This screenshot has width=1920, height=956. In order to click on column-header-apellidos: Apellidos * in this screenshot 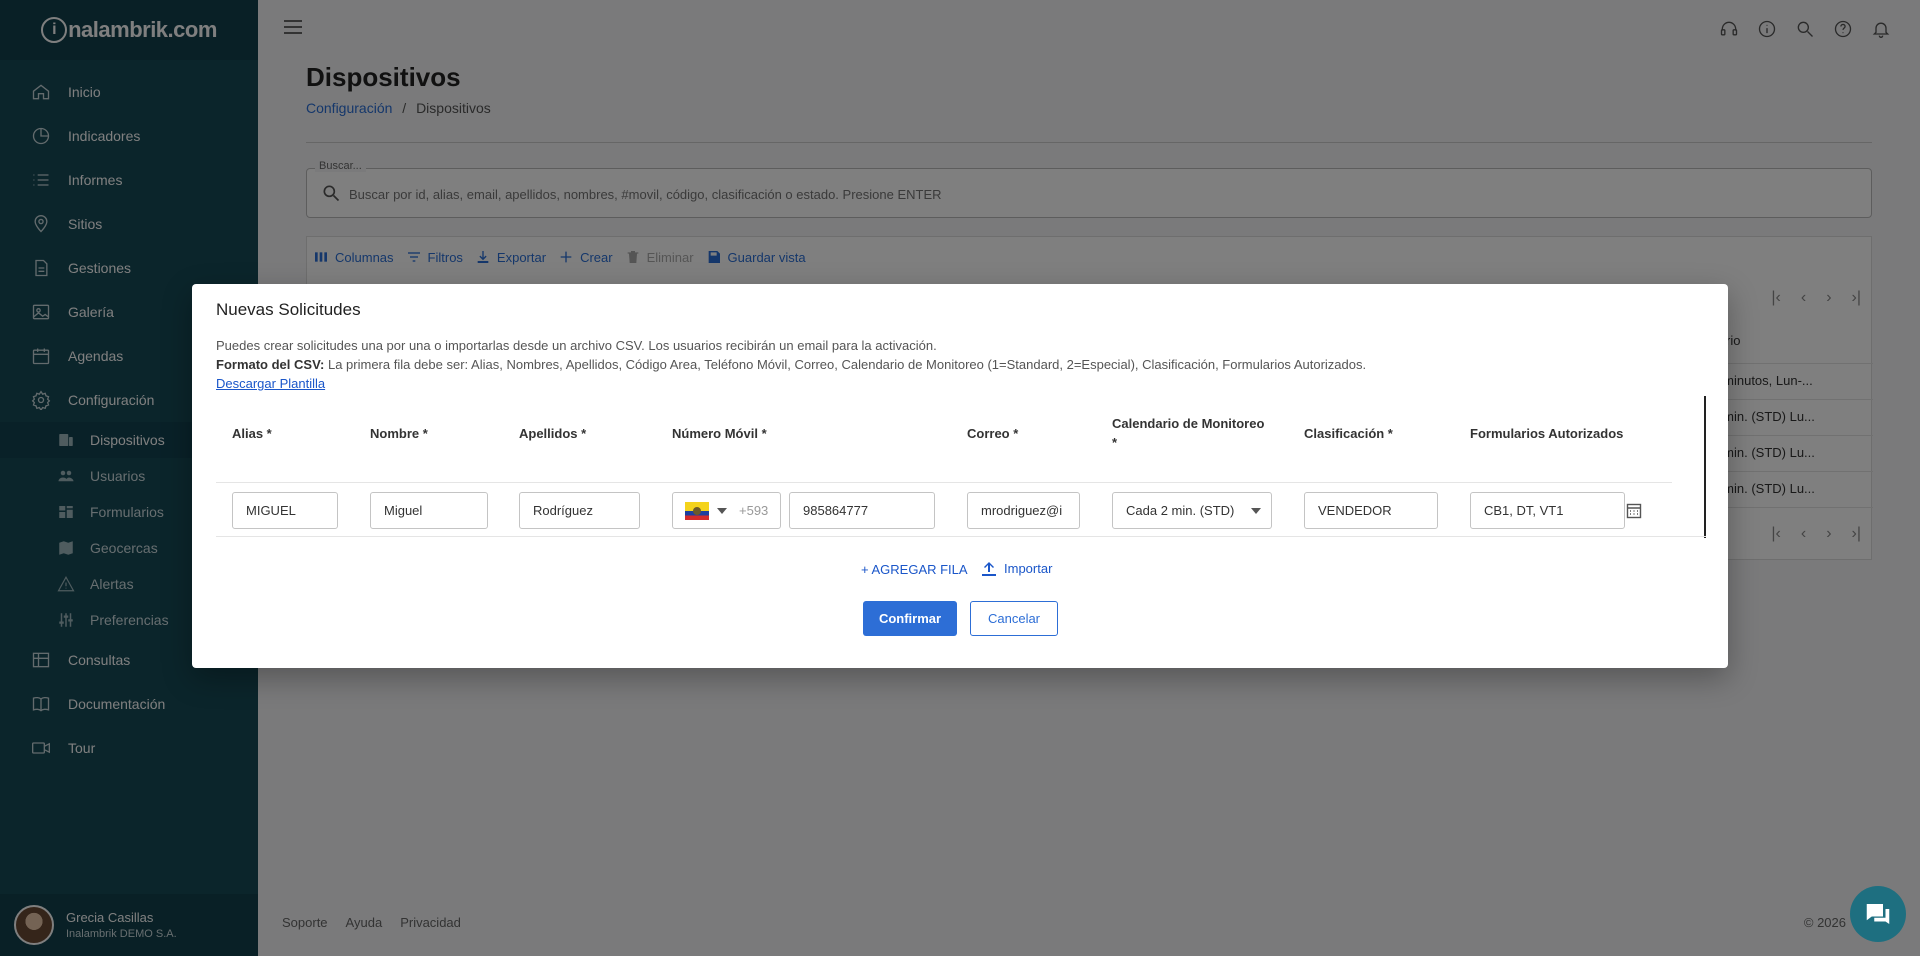, I will do `click(553, 433)`.